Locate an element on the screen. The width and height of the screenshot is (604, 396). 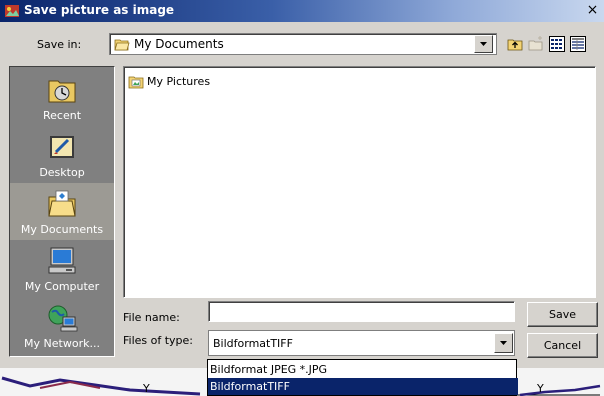
place-my-documents: My Documents is located at coordinates (62, 211).